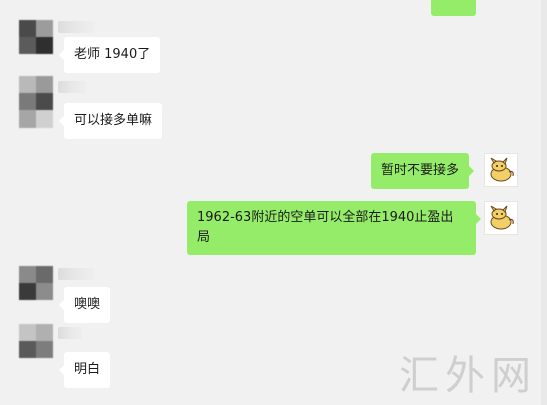 The image size is (547, 405). I want to click on message-text: 1962-63附近的空单可以全部在1940止盈出局, so click(325, 227).